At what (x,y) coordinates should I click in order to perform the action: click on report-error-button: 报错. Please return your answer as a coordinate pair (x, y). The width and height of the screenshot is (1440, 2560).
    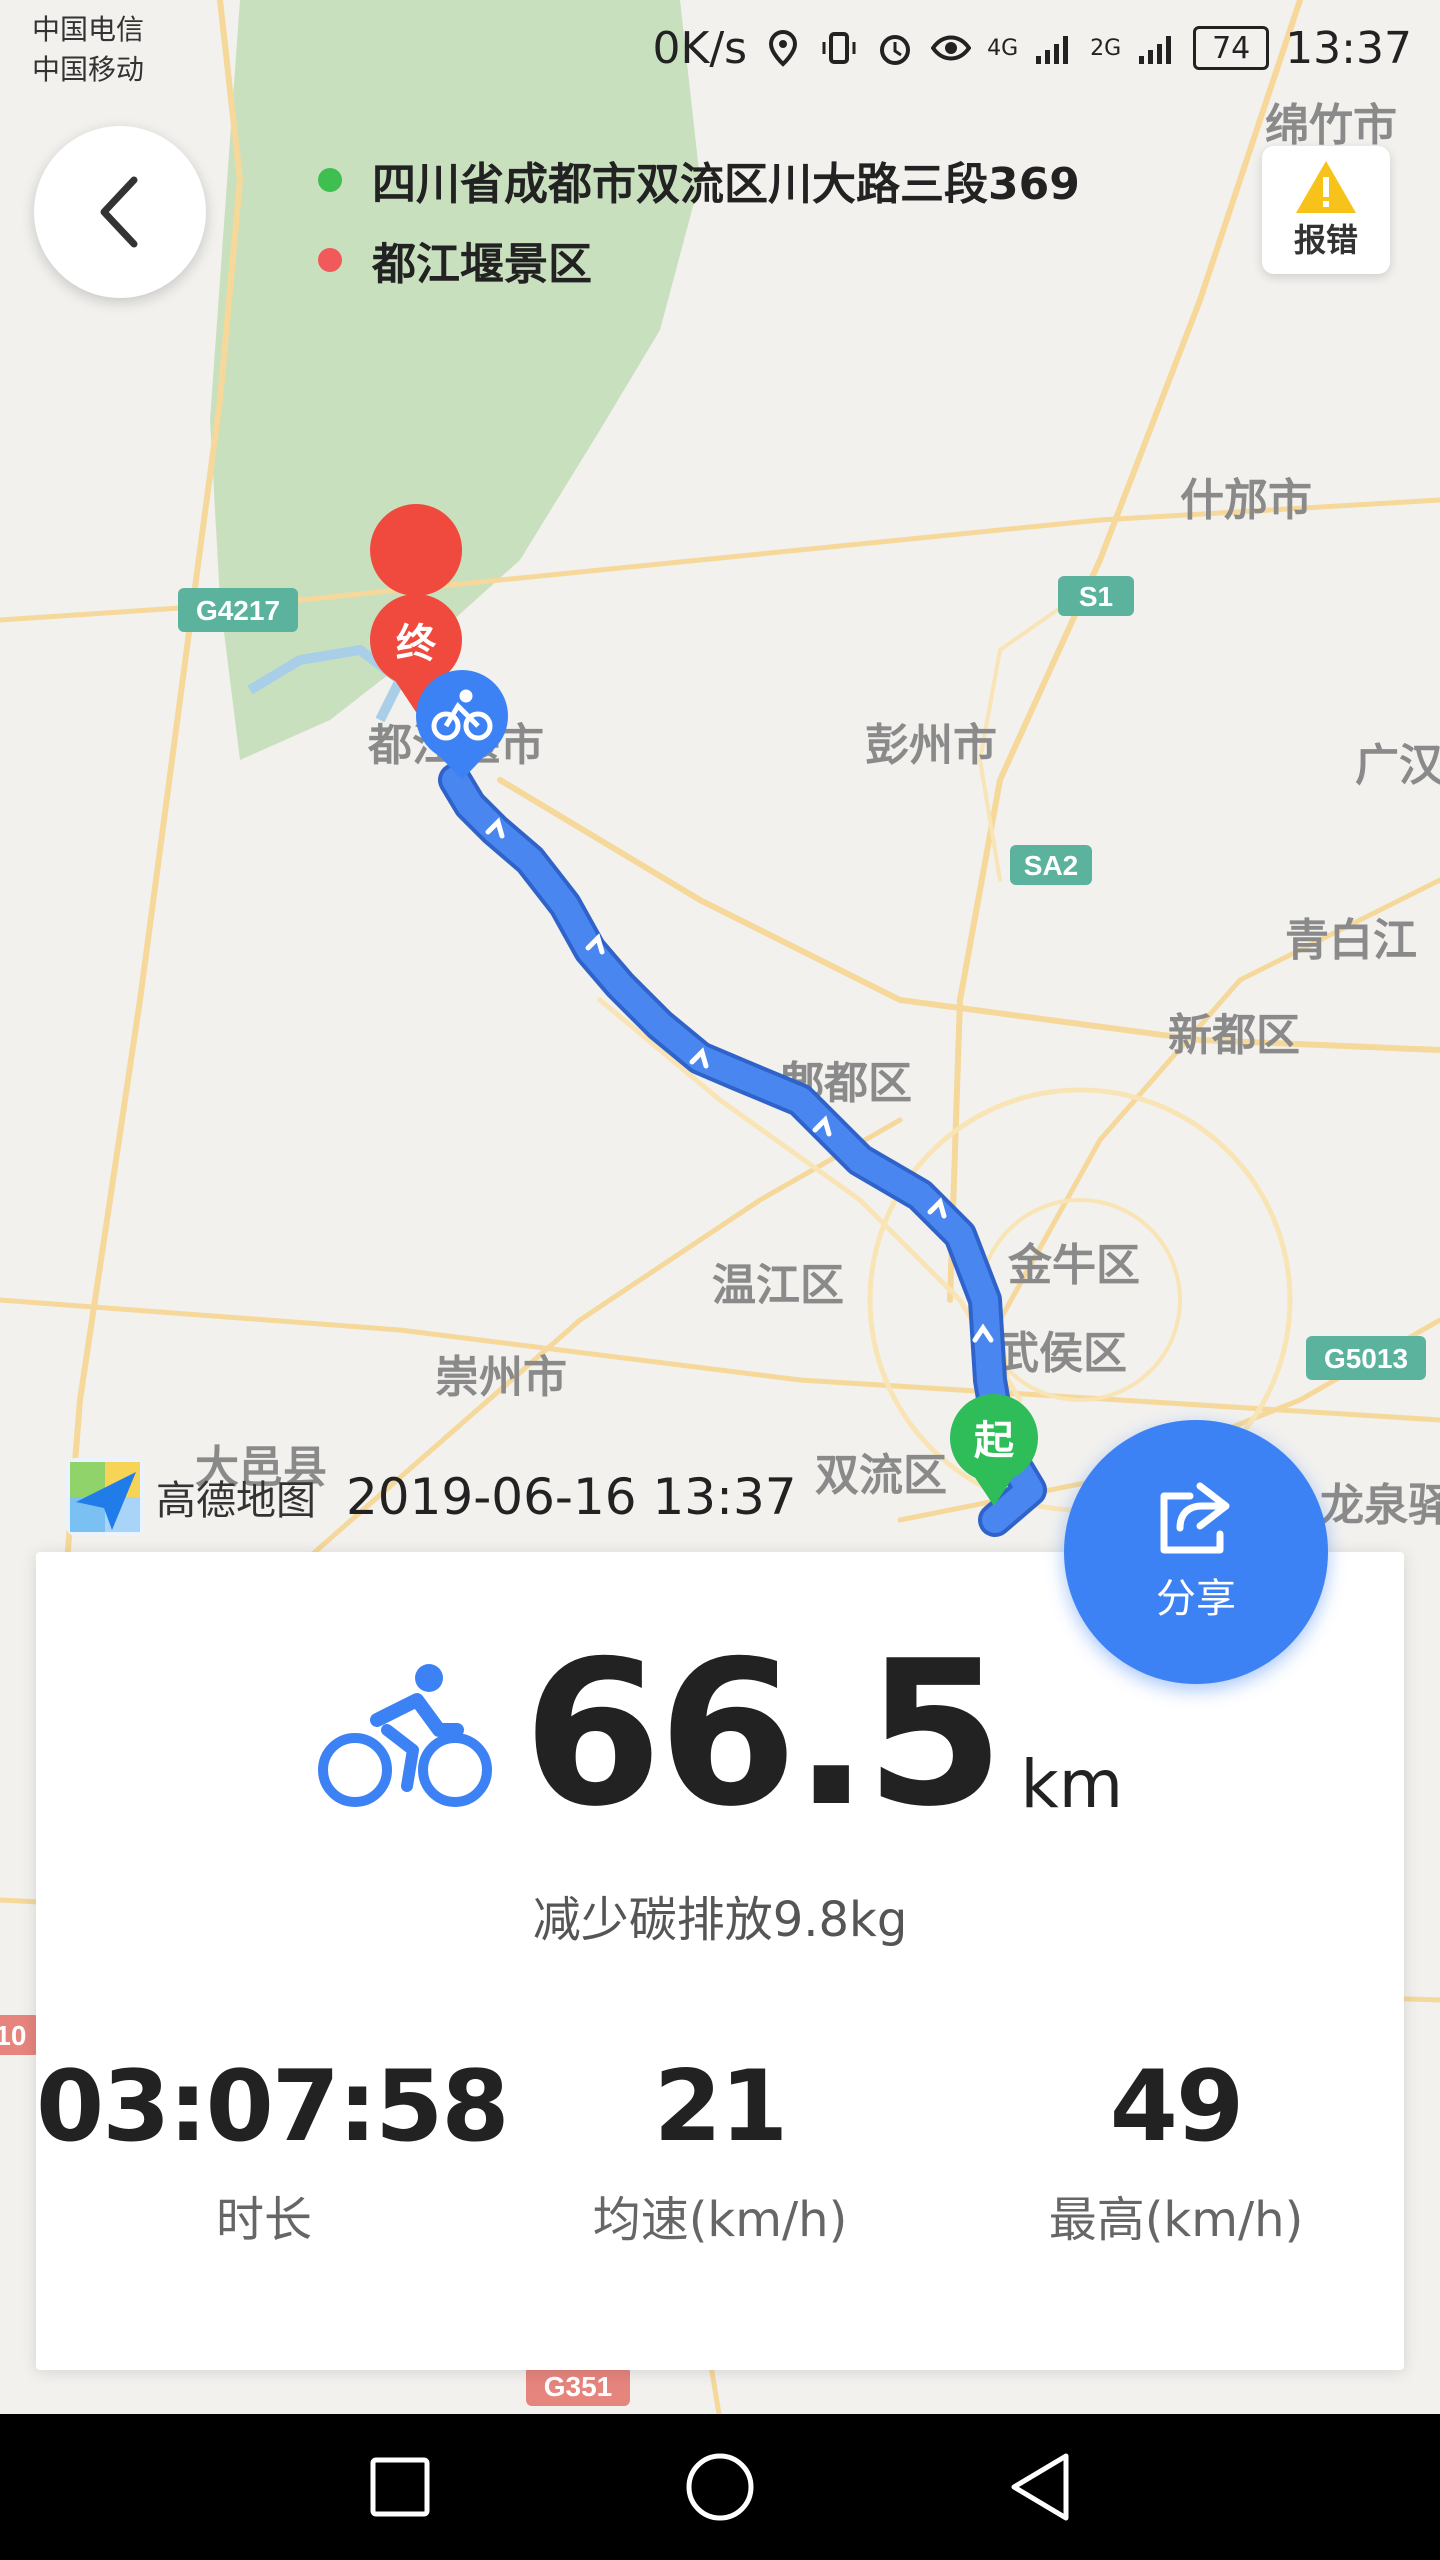
    Looking at the image, I should click on (1326, 210).